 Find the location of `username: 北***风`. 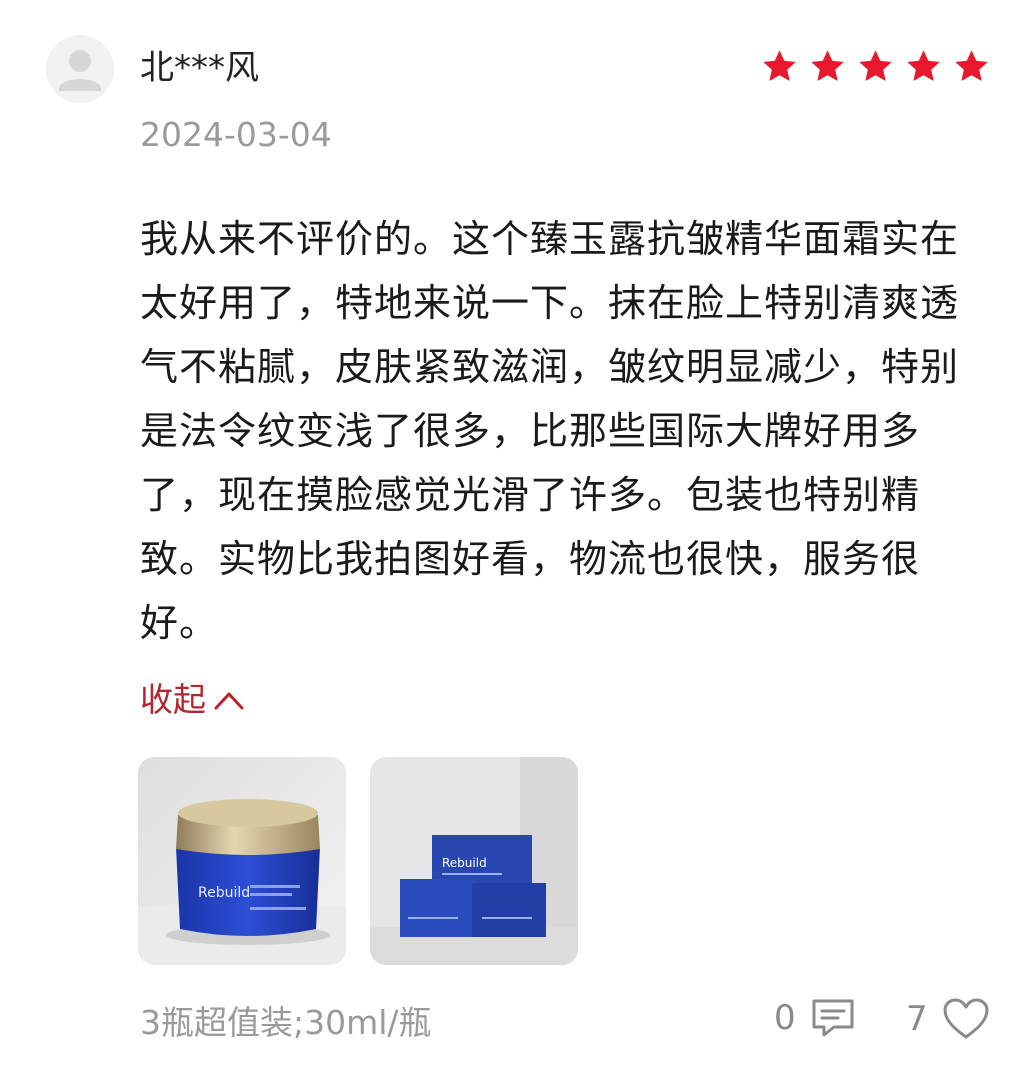

username: 北***风 is located at coordinates (199, 68).